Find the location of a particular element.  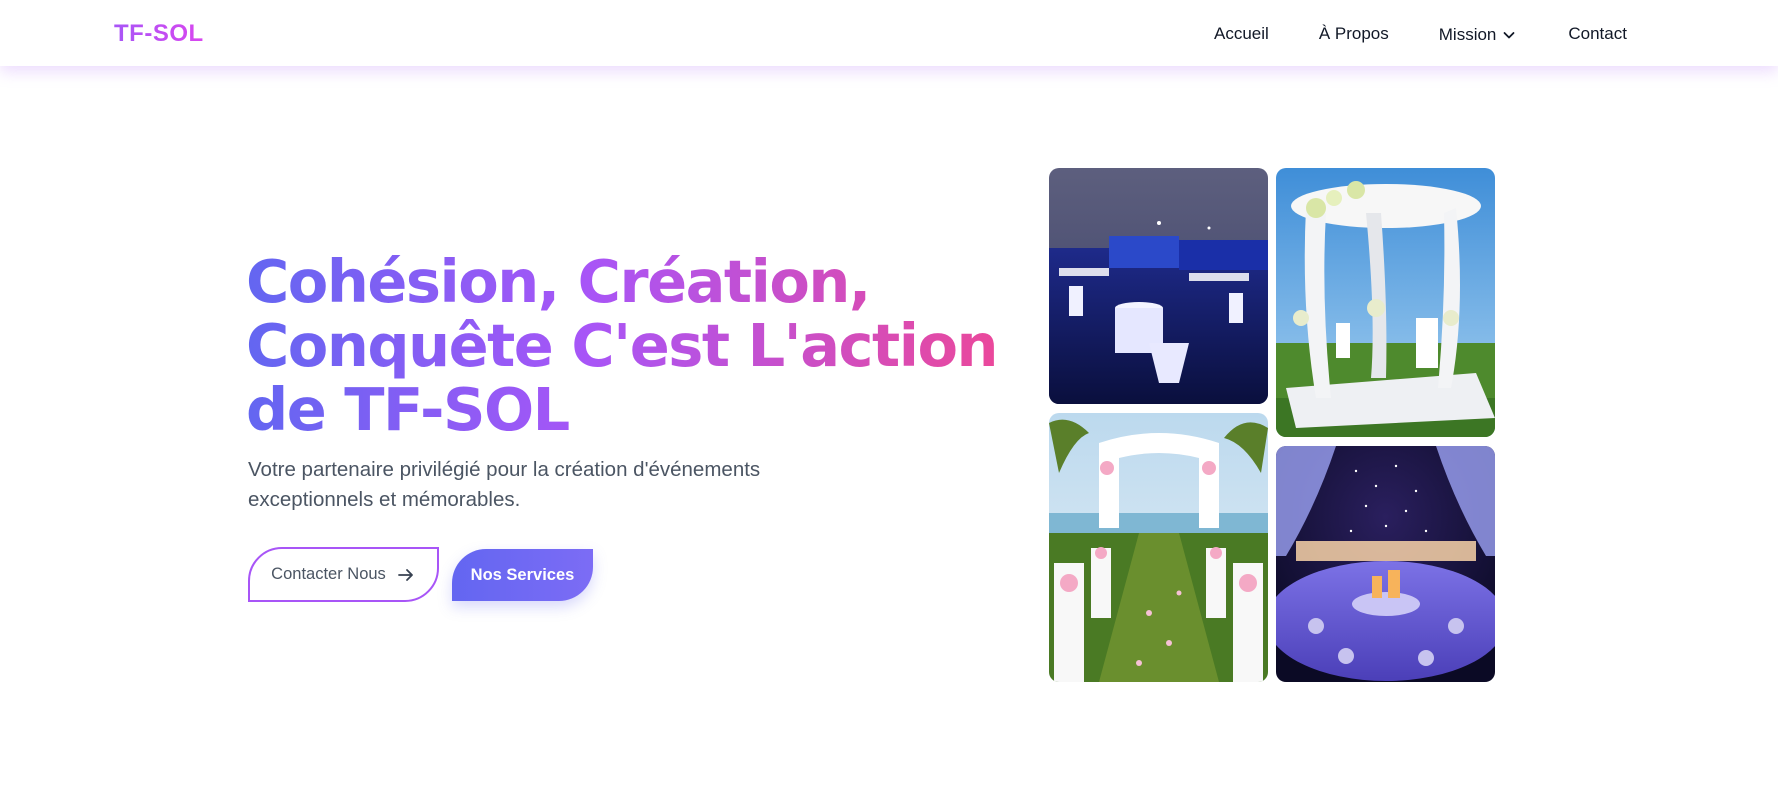

night-event-photo is located at coordinates (1158, 286).